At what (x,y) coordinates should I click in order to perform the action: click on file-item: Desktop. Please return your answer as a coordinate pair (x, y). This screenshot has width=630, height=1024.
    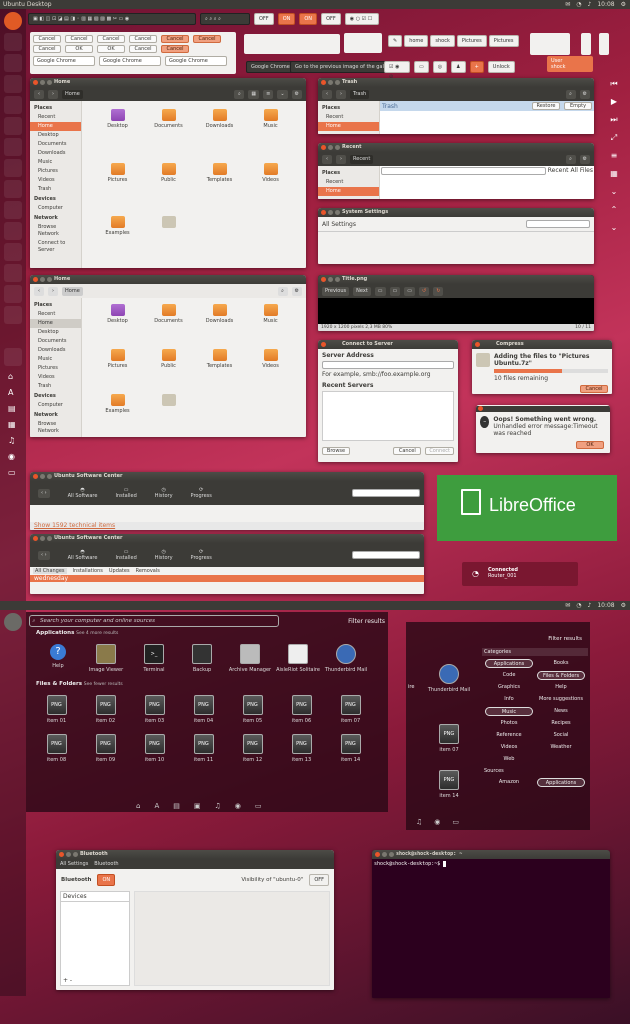
    Looking at the image, I should click on (117, 321).